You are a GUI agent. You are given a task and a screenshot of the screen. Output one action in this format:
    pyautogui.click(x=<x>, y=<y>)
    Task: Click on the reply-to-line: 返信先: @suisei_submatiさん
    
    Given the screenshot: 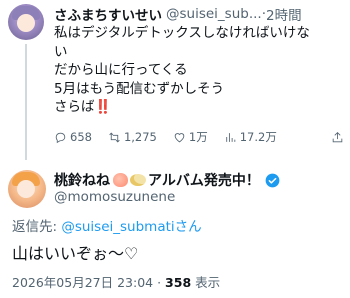 What is the action you would take?
    pyautogui.click(x=107, y=225)
    